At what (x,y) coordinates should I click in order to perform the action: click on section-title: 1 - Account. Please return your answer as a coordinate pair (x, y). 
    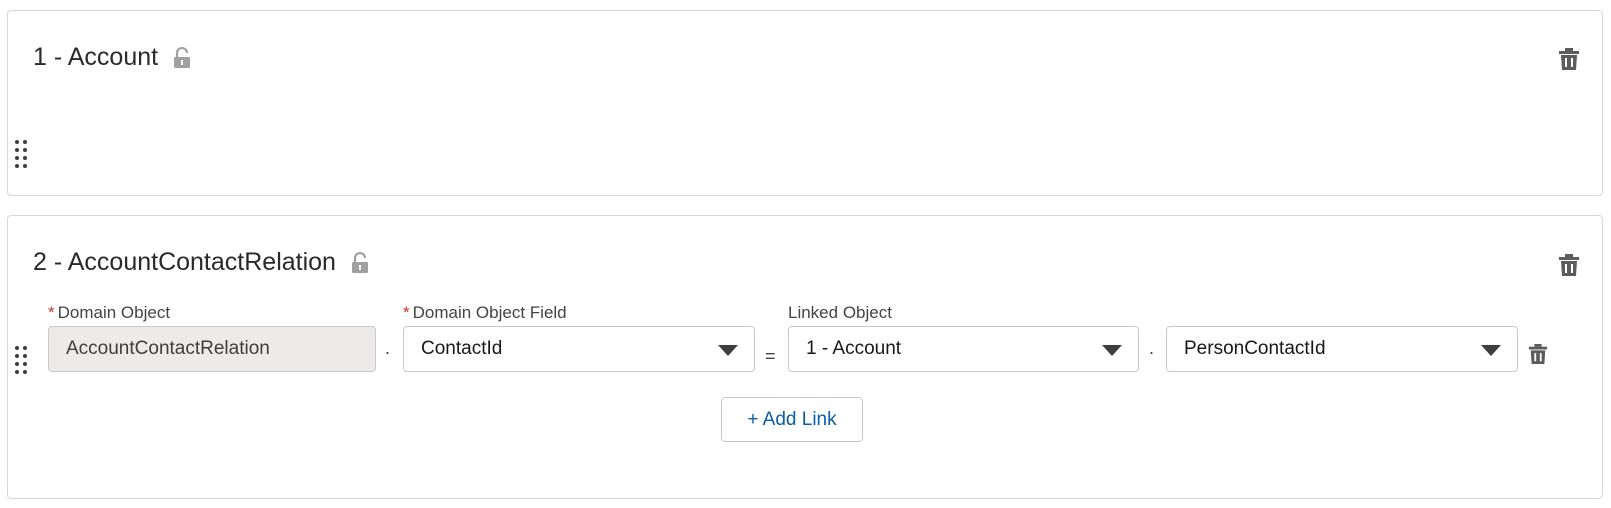
    Looking at the image, I should click on (112, 57).